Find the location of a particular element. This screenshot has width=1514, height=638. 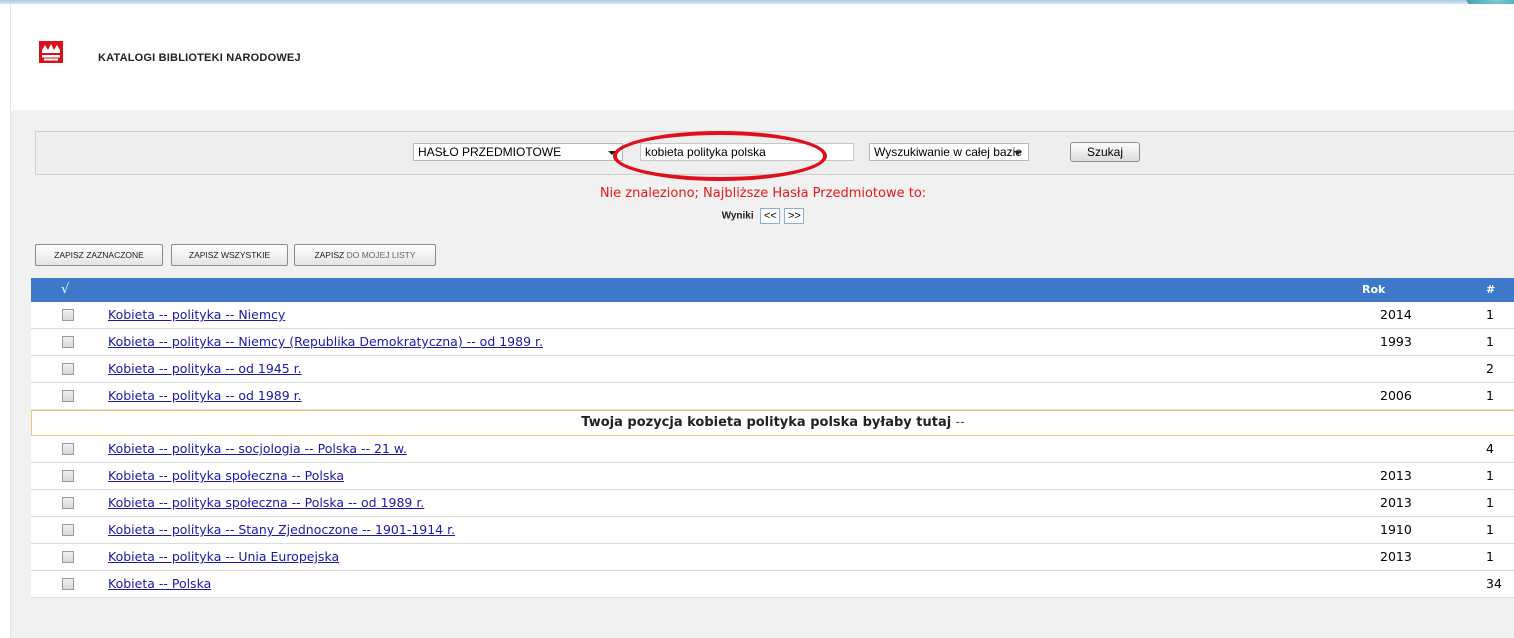

row-year: 2006 is located at coordinates (1396, 395).